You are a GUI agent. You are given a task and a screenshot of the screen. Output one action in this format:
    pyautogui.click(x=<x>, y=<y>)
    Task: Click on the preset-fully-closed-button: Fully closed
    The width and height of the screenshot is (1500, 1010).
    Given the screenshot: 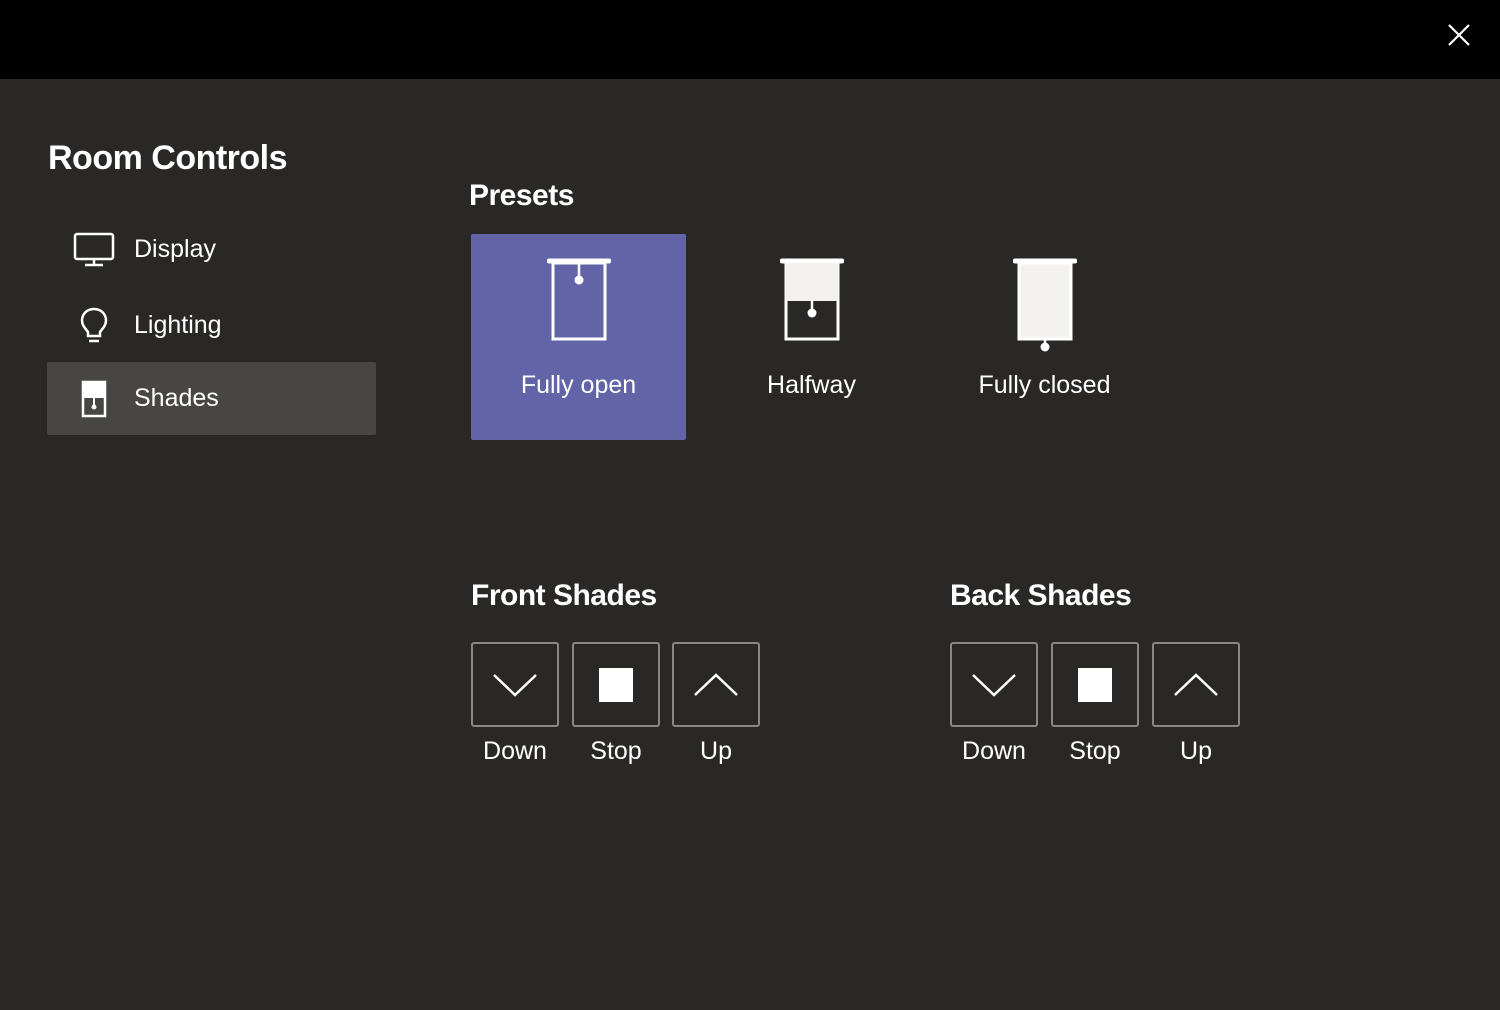 What is the action you would take?
    pyautogui.click(x=1044, y=337)
    